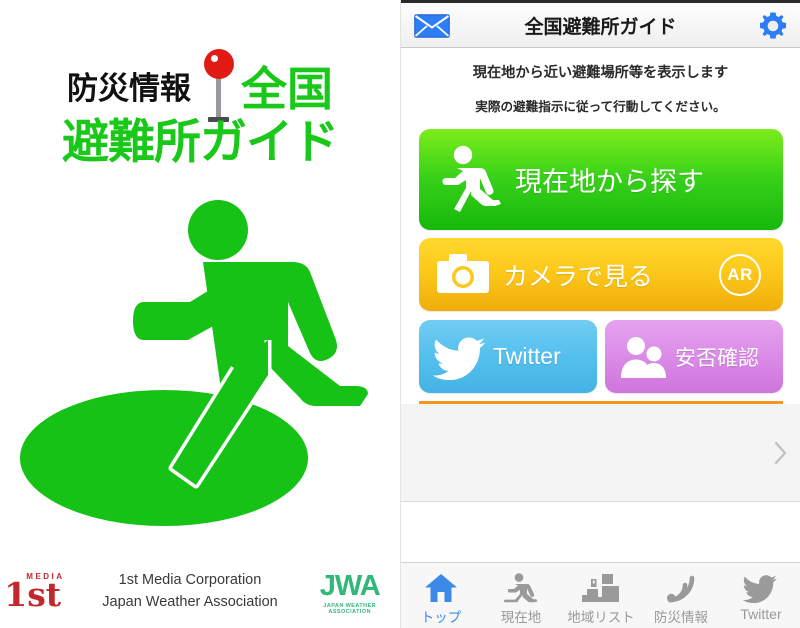  I want to click on camera-icon, so click(463, 273).